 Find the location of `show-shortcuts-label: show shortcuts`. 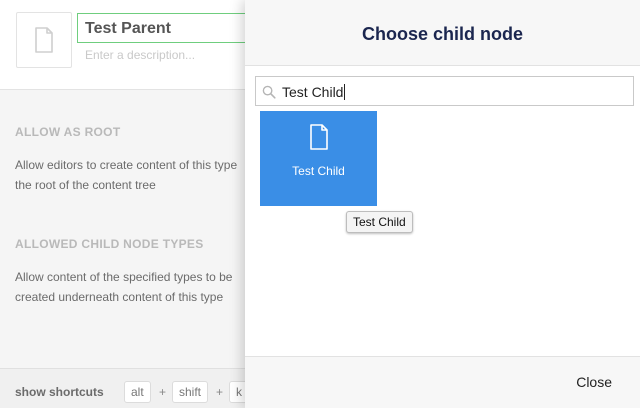

show-shortcuts-label: show shortcuts is located at coordinates (59, 392).